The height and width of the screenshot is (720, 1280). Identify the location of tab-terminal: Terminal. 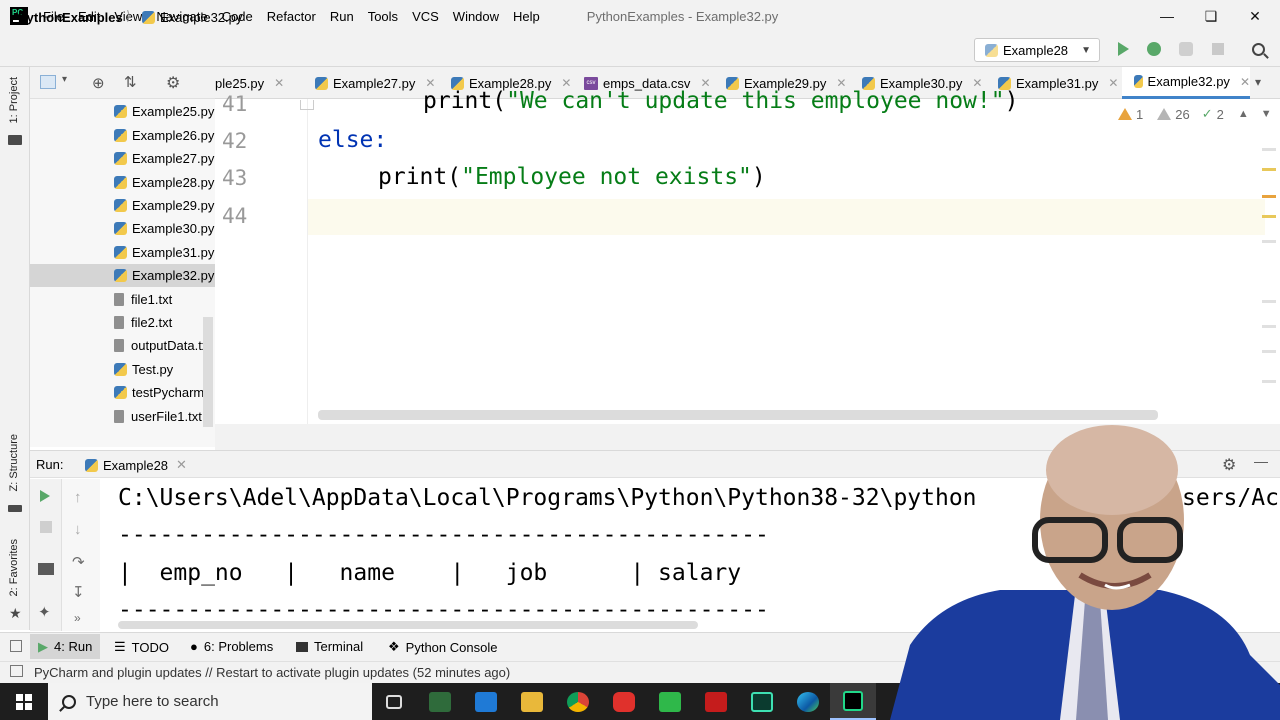
(329, 646).